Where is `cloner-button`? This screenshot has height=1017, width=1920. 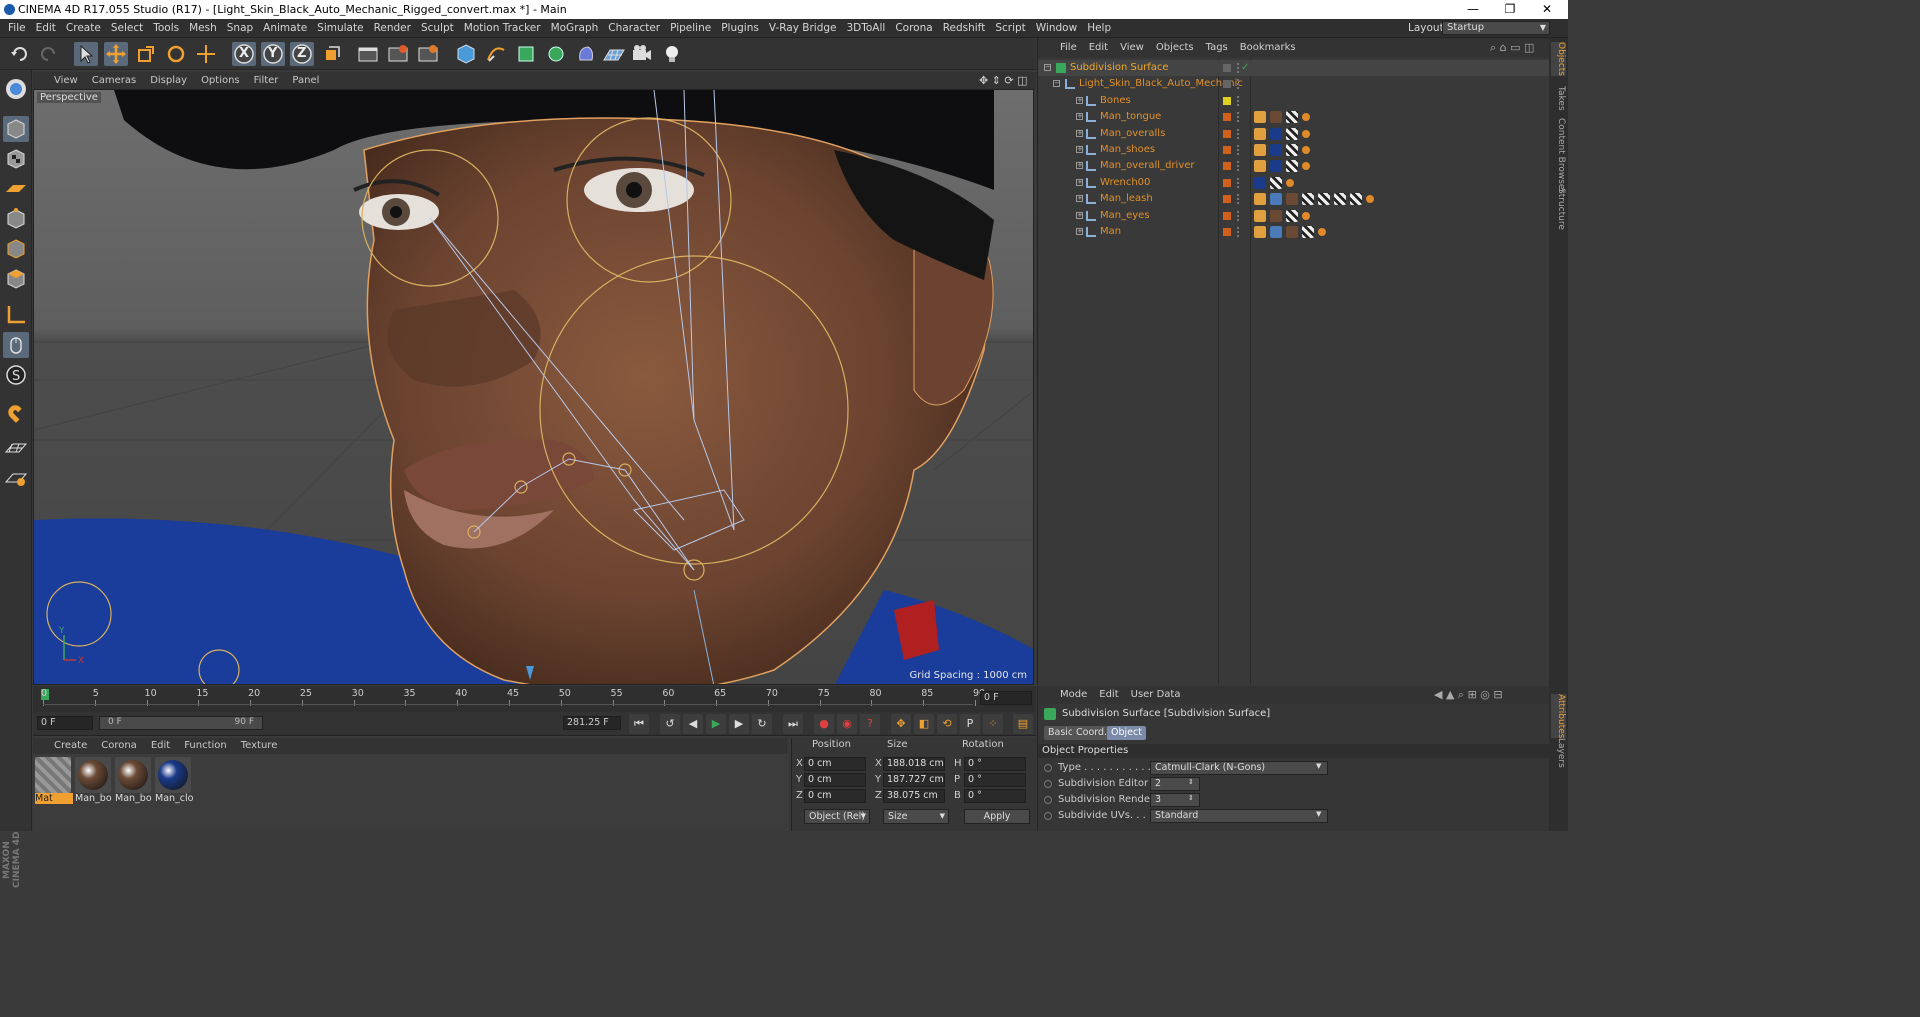 cloner-button is located at coordinates (556, 54).